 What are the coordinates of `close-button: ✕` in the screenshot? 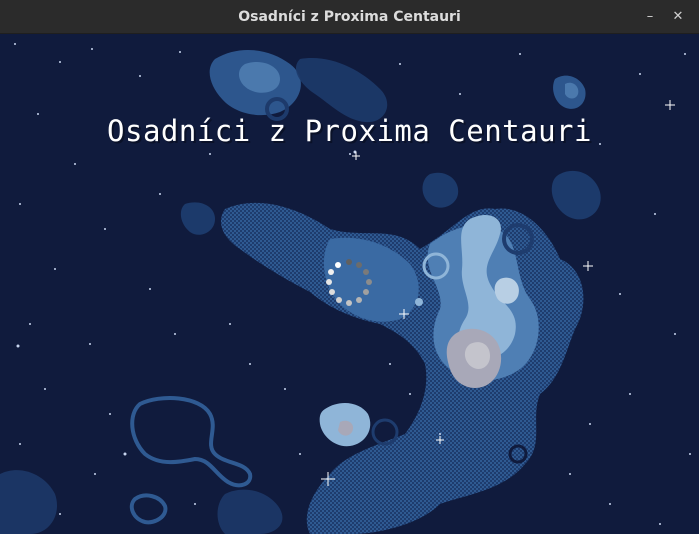 It's located at (678, 17).